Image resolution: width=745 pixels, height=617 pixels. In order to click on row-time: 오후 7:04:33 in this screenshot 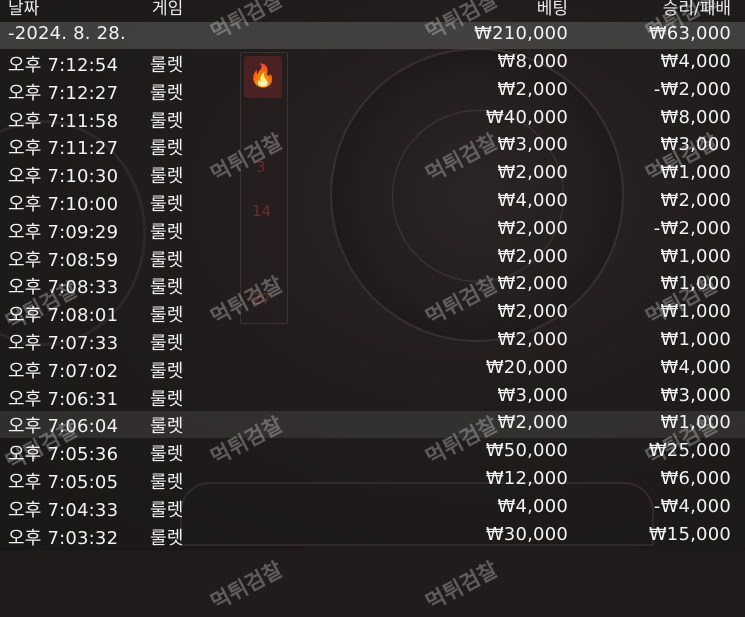, I will do `click(63, 510)`.